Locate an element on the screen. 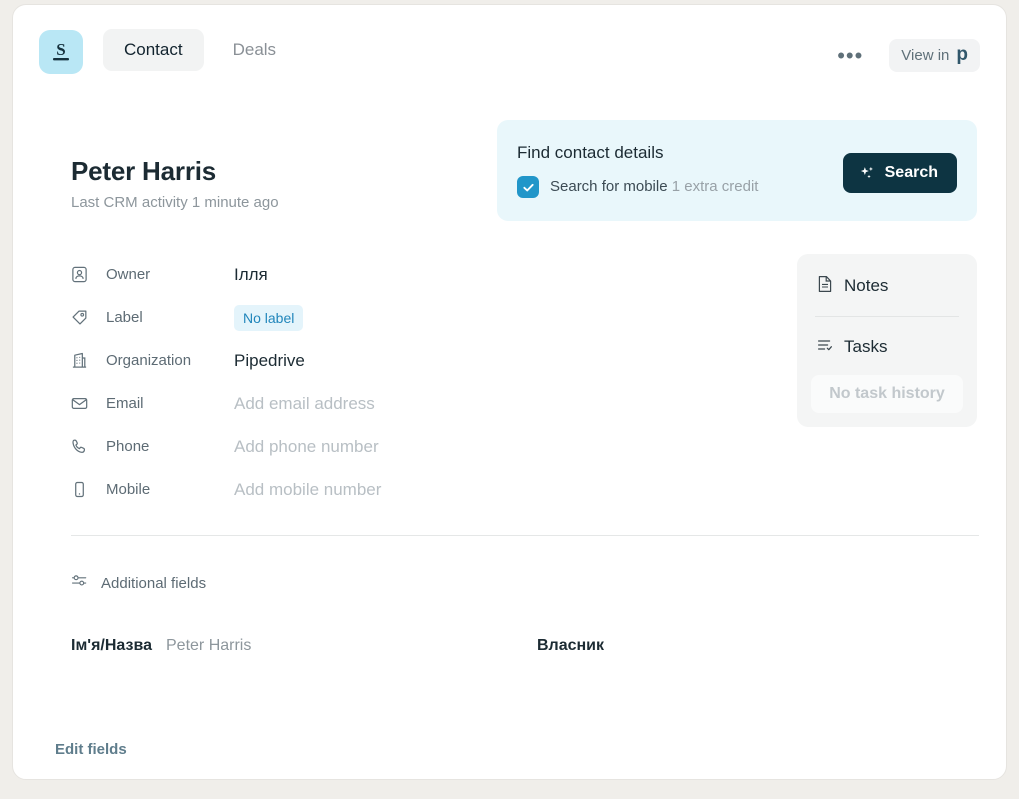 The height and width of the screenshot is (799, 1019). field-label-organization: Organization is located at coordinates (149, 360).